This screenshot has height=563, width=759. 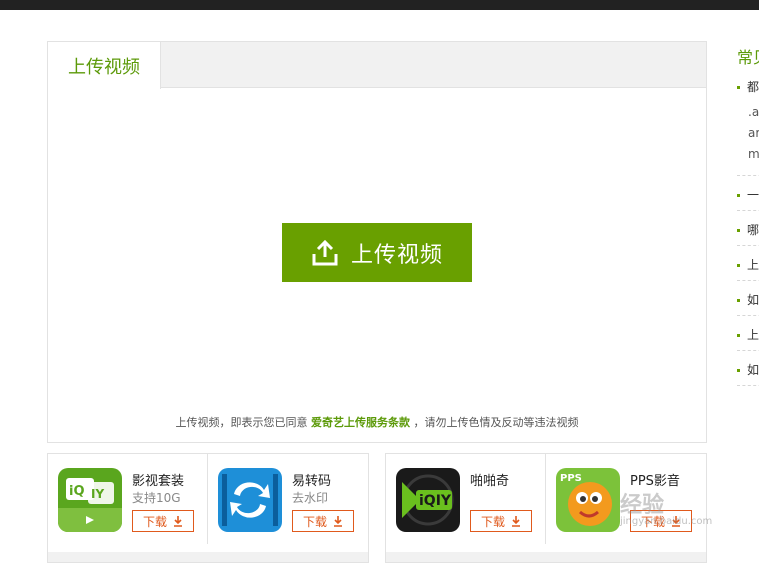 I want to click on app-desc: 去水印, so click(x=310, y=498).